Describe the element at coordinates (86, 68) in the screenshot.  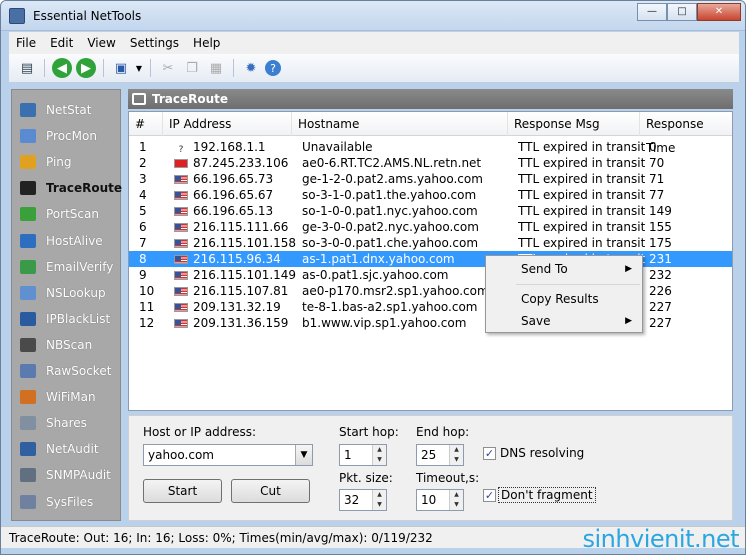
I see `forward-icon: ▶` at that location.